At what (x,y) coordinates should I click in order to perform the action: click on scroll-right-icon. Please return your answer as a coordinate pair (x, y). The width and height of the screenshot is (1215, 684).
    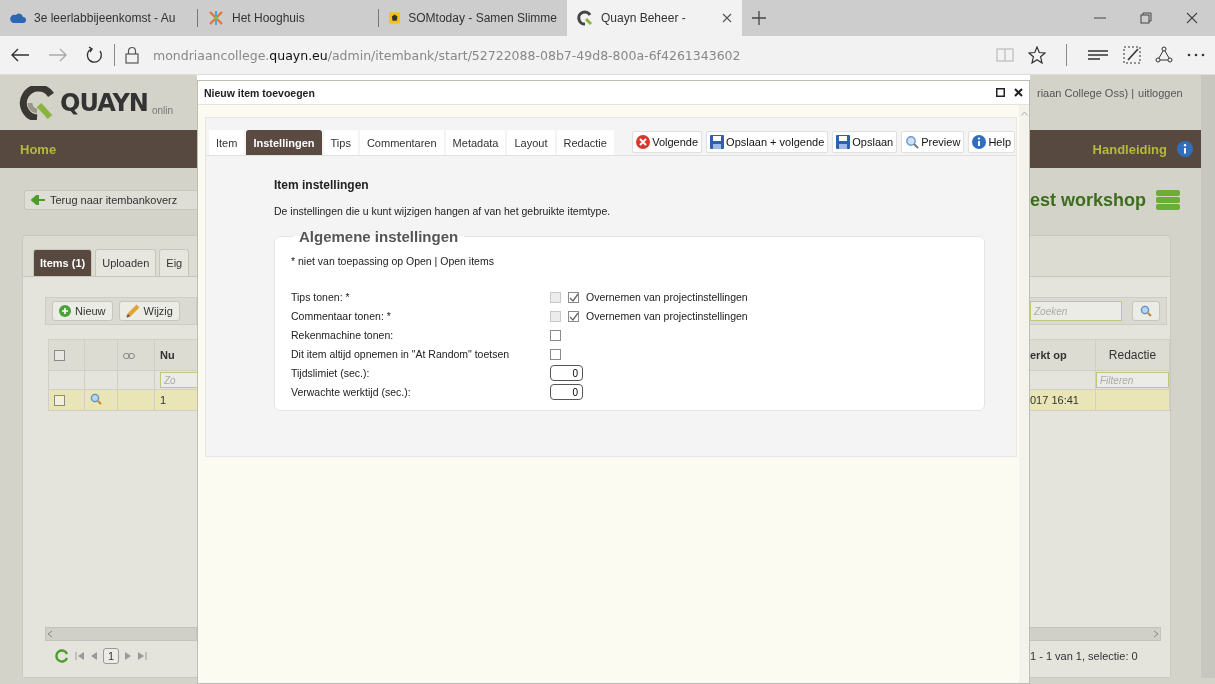
    Looking at the image, I should click on (1156, 634).